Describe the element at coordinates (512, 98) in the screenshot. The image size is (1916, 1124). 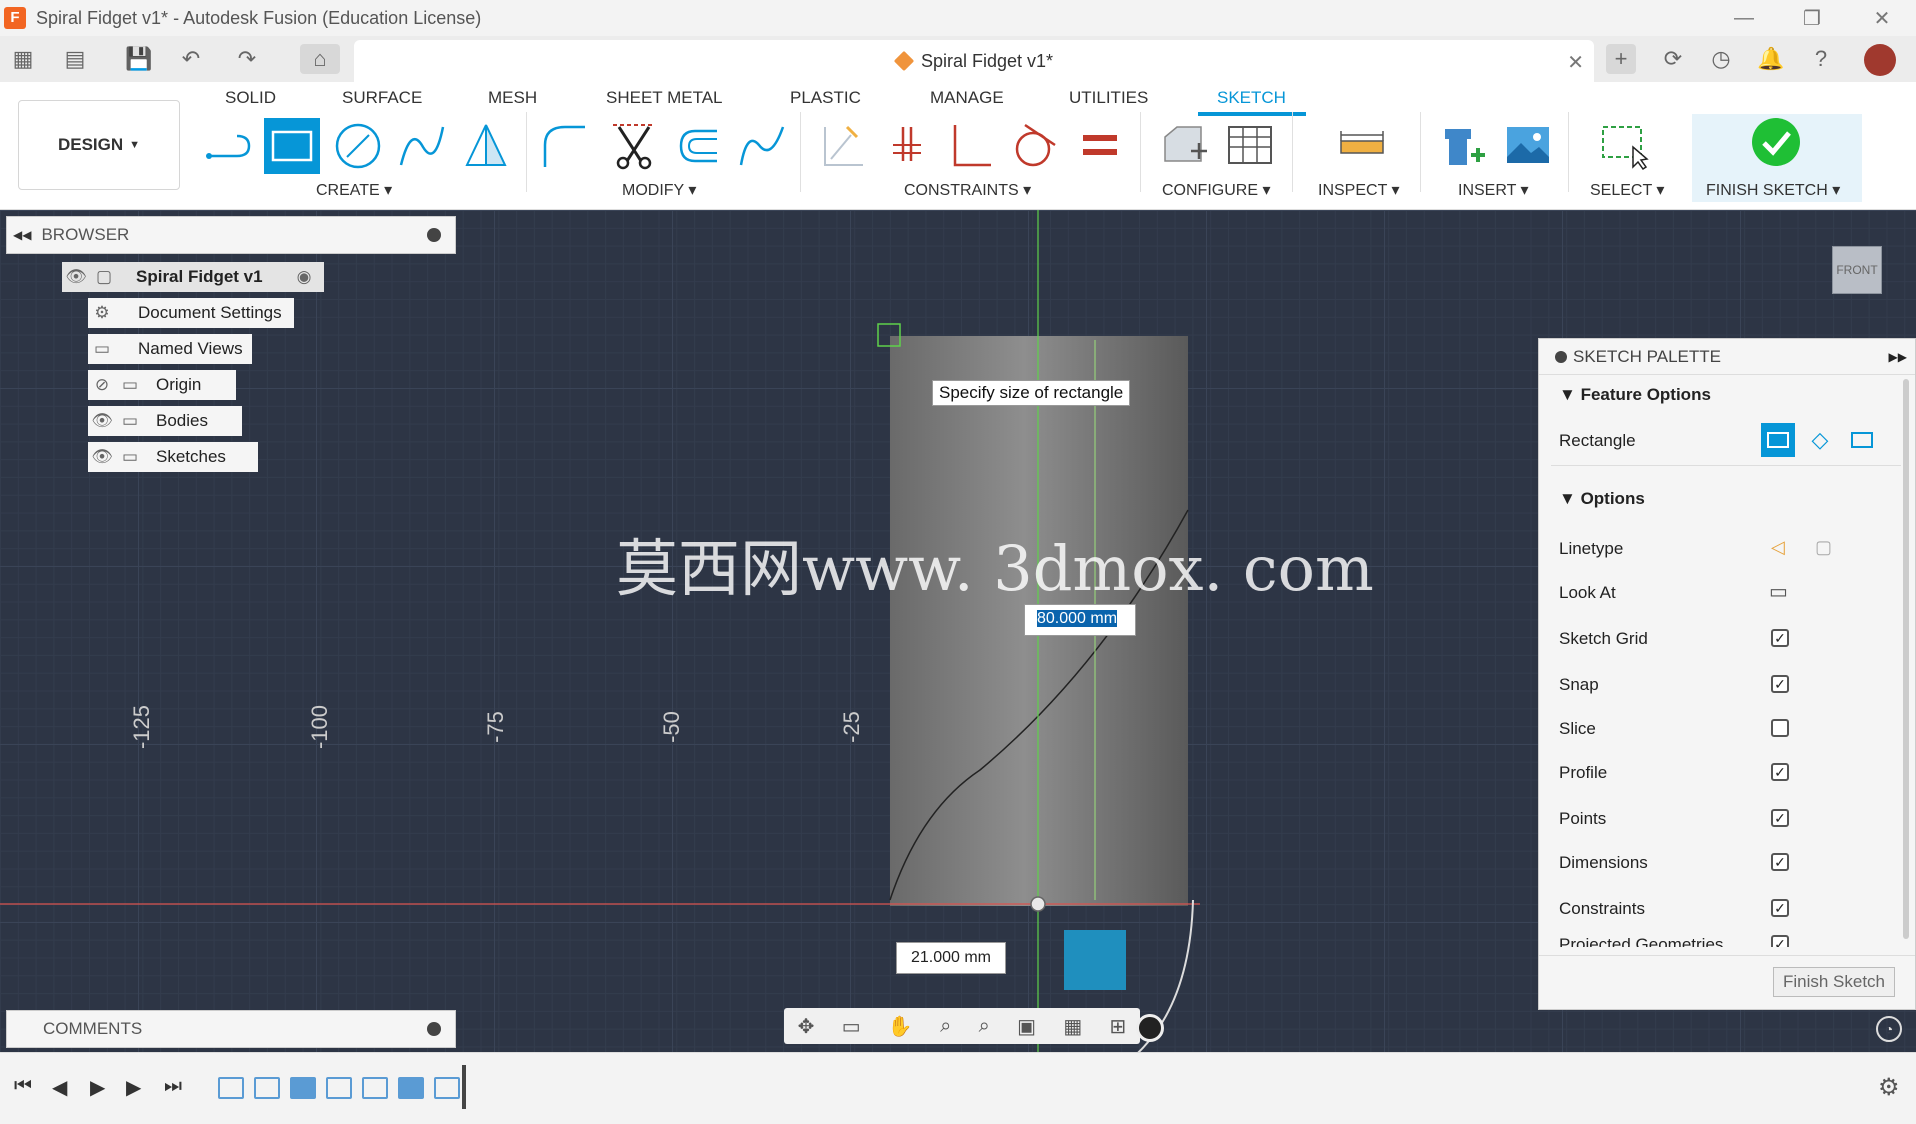
I see `tab-mesh: MESH` at that location.